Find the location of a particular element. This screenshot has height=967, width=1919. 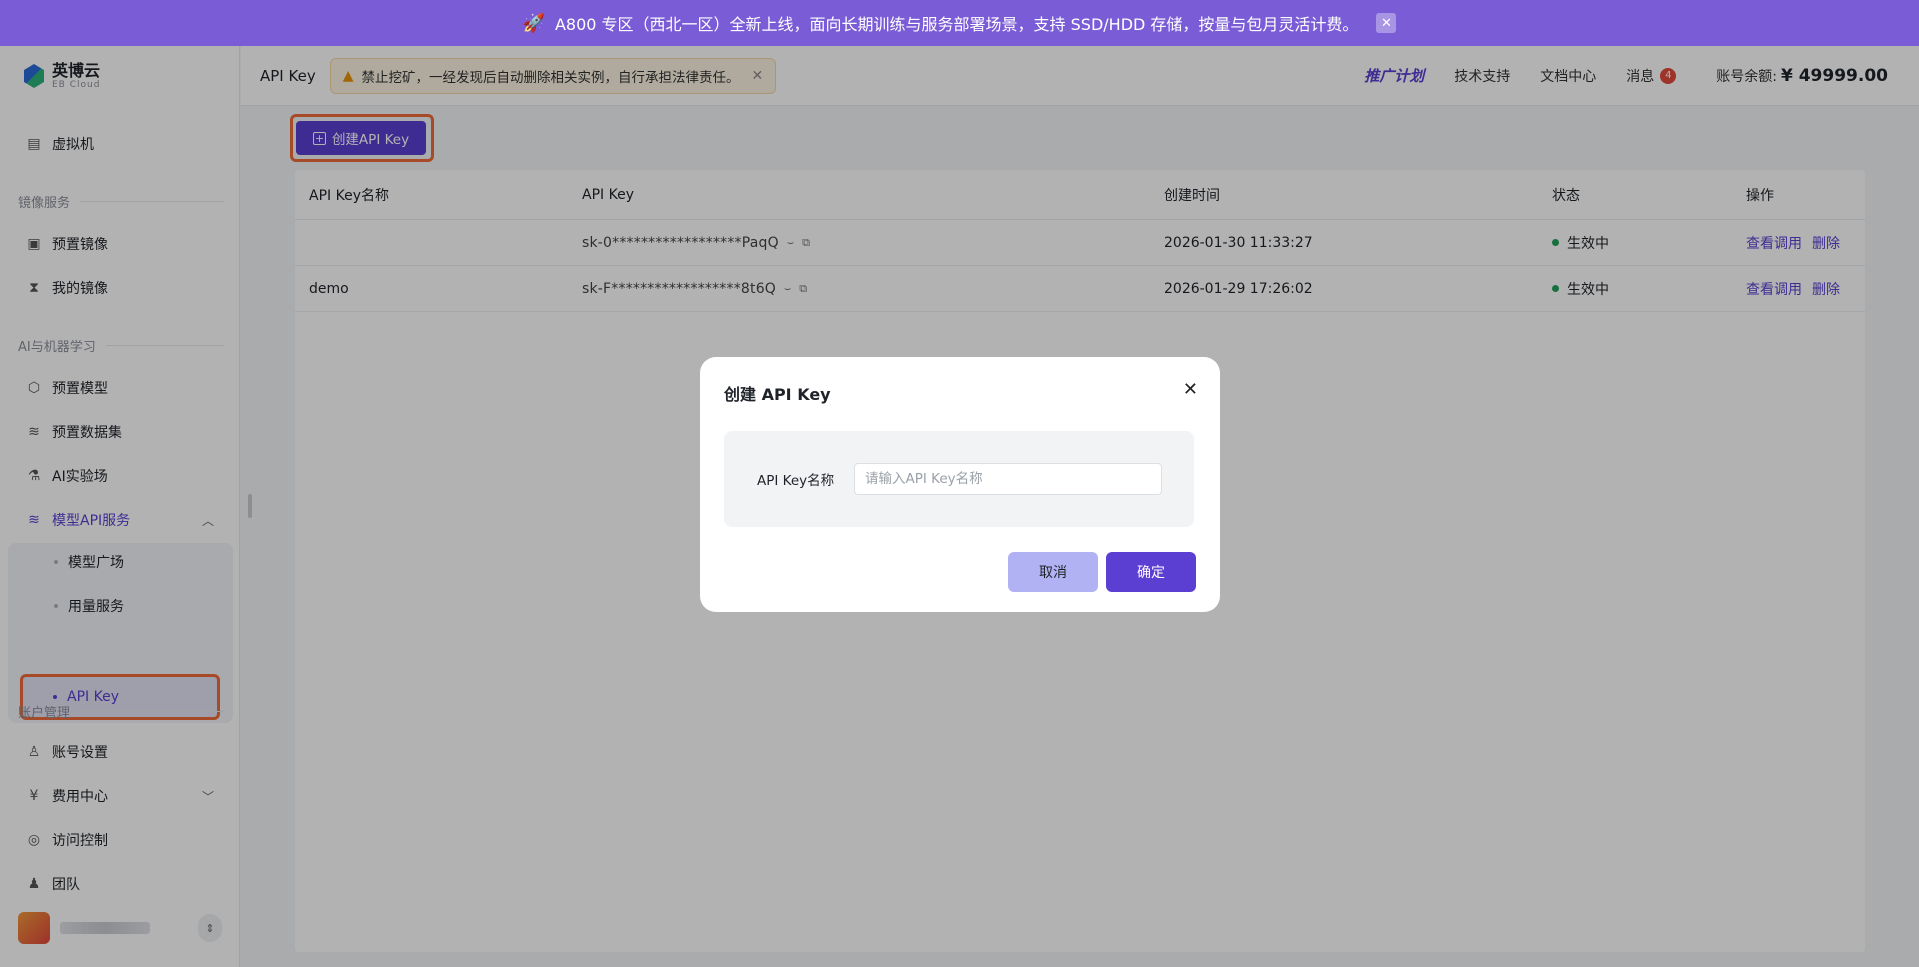

close-icon: ✕ is located at coordinates (1190, 389).